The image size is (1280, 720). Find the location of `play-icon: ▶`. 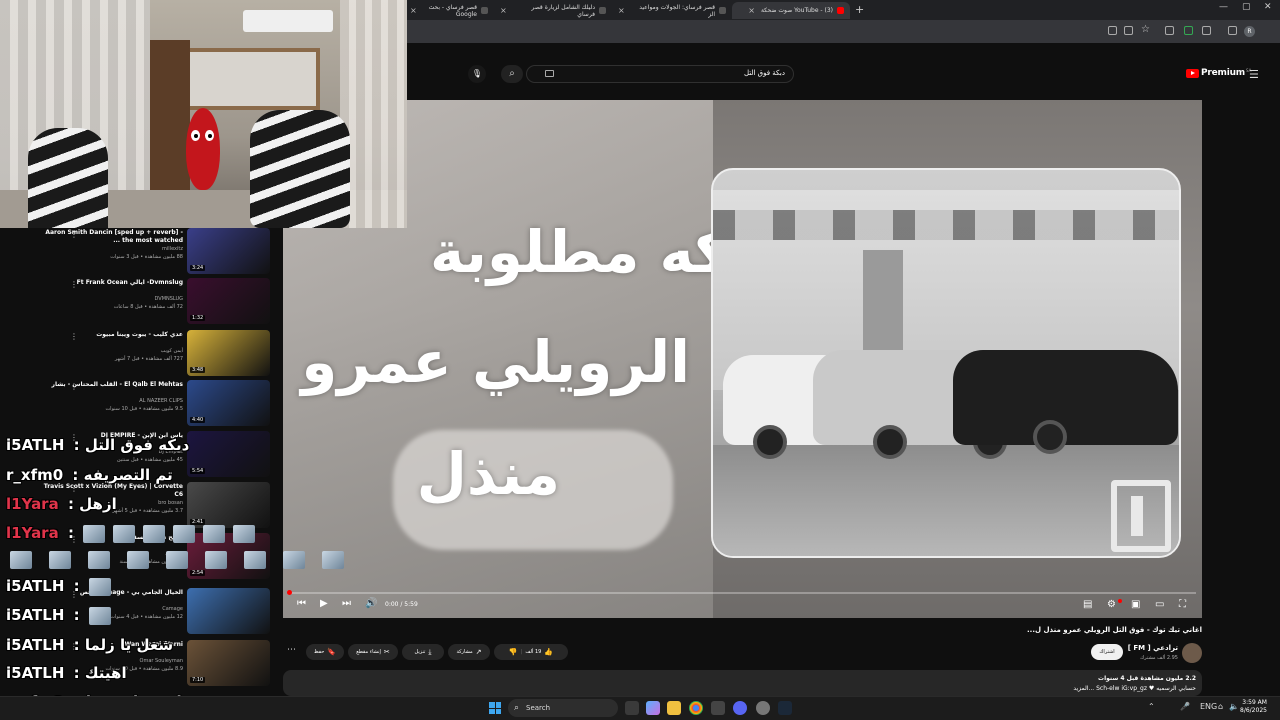

play-icon: ▶ is located at coordinates (324, 603).